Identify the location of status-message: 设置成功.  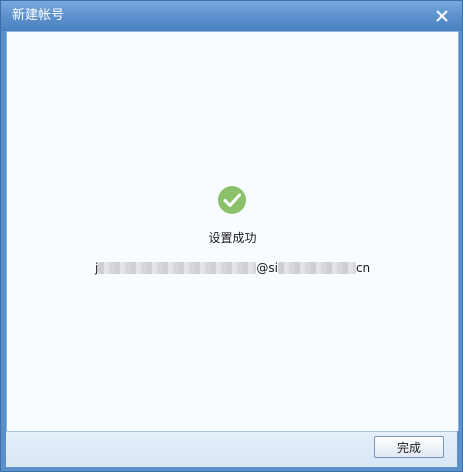
(232, 238).